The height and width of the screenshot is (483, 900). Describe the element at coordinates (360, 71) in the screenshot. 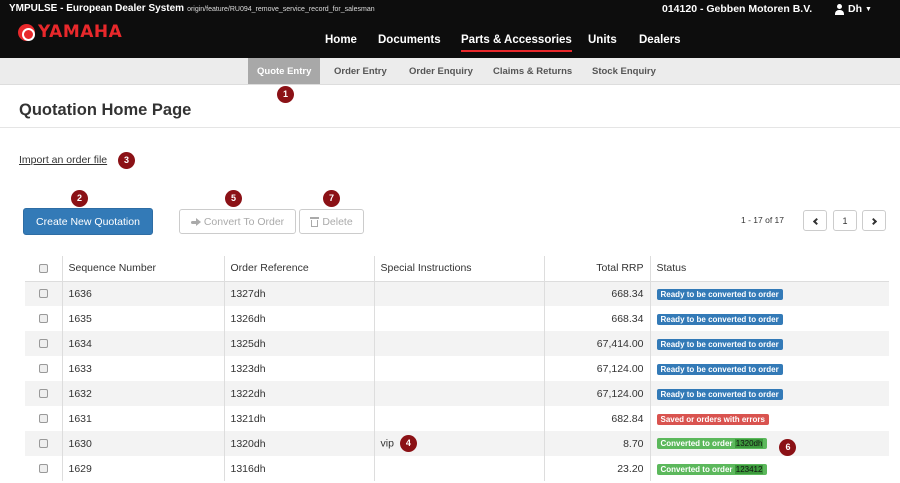

I see `tab-order-entry: Order Entry` at that location.